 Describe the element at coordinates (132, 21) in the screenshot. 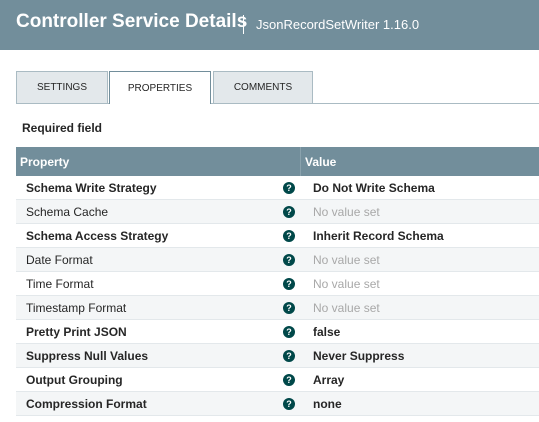

I see `dialog-title: Controller Service Details` at that location.